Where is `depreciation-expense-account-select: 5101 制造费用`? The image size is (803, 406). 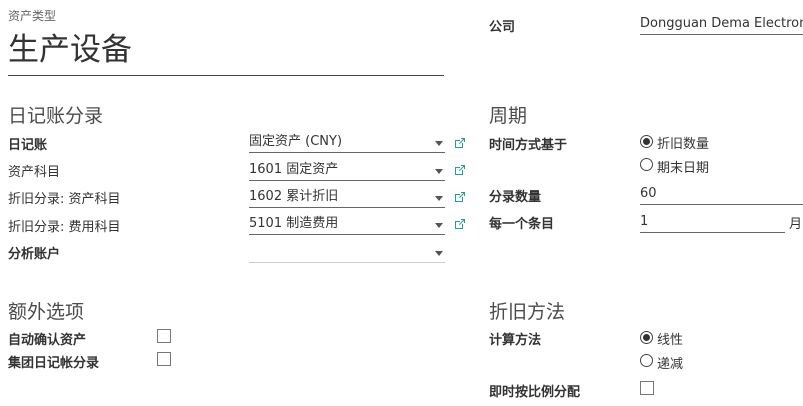
depreciation-expense-account-select: 5101 制造费用 is located at coordinates (347, 225).